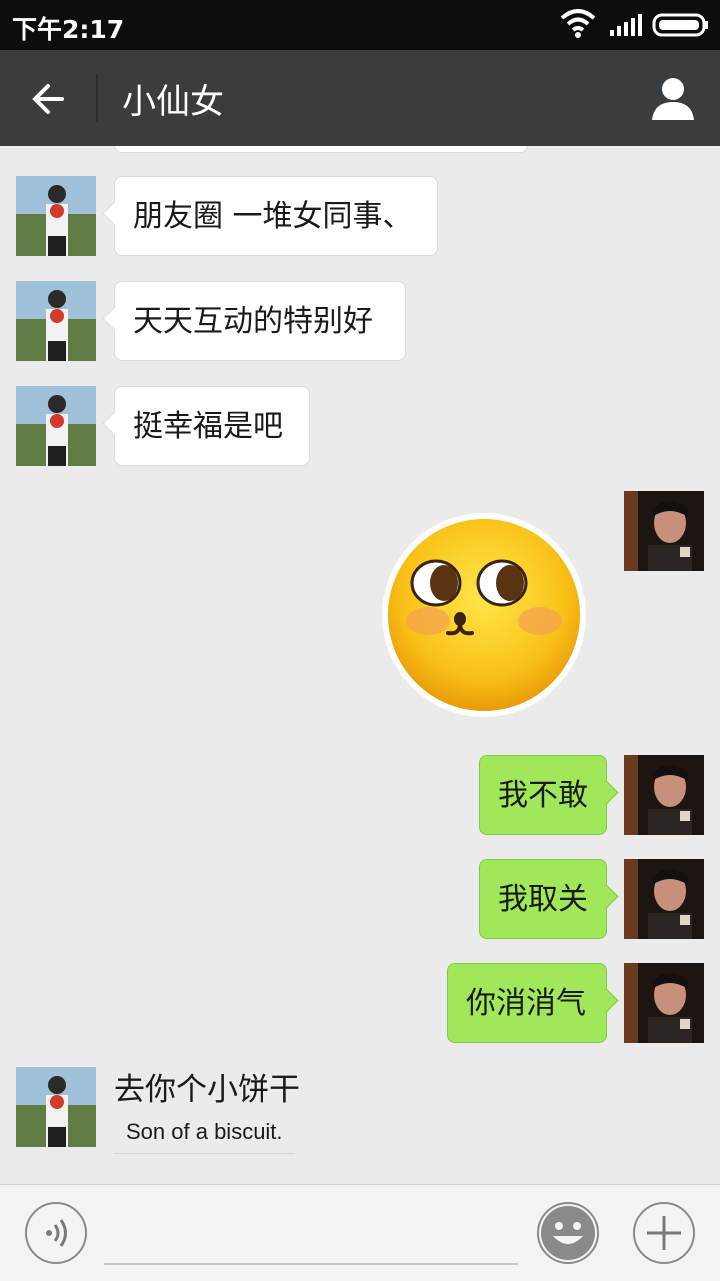  I want to click on voice-icon, so click(56, 1233).